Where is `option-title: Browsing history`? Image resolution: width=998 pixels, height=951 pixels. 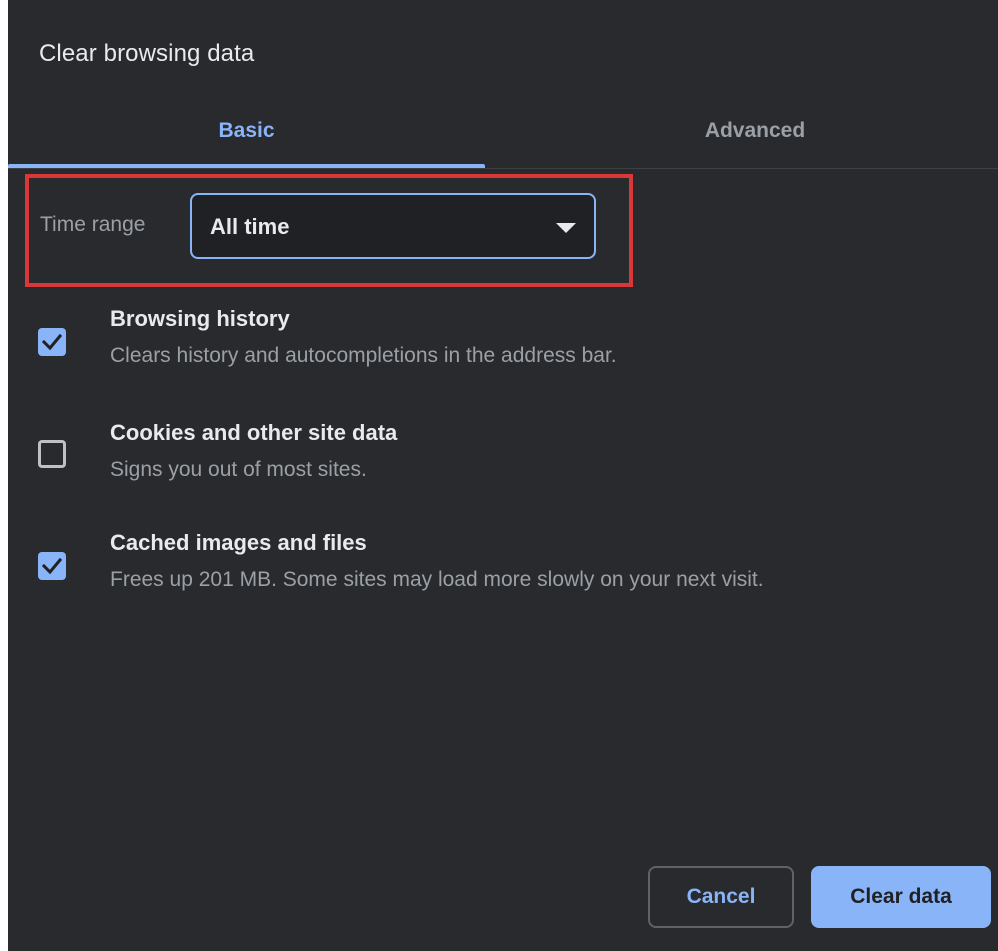
option-title: Browsing history is located at coordinates (200, 318).